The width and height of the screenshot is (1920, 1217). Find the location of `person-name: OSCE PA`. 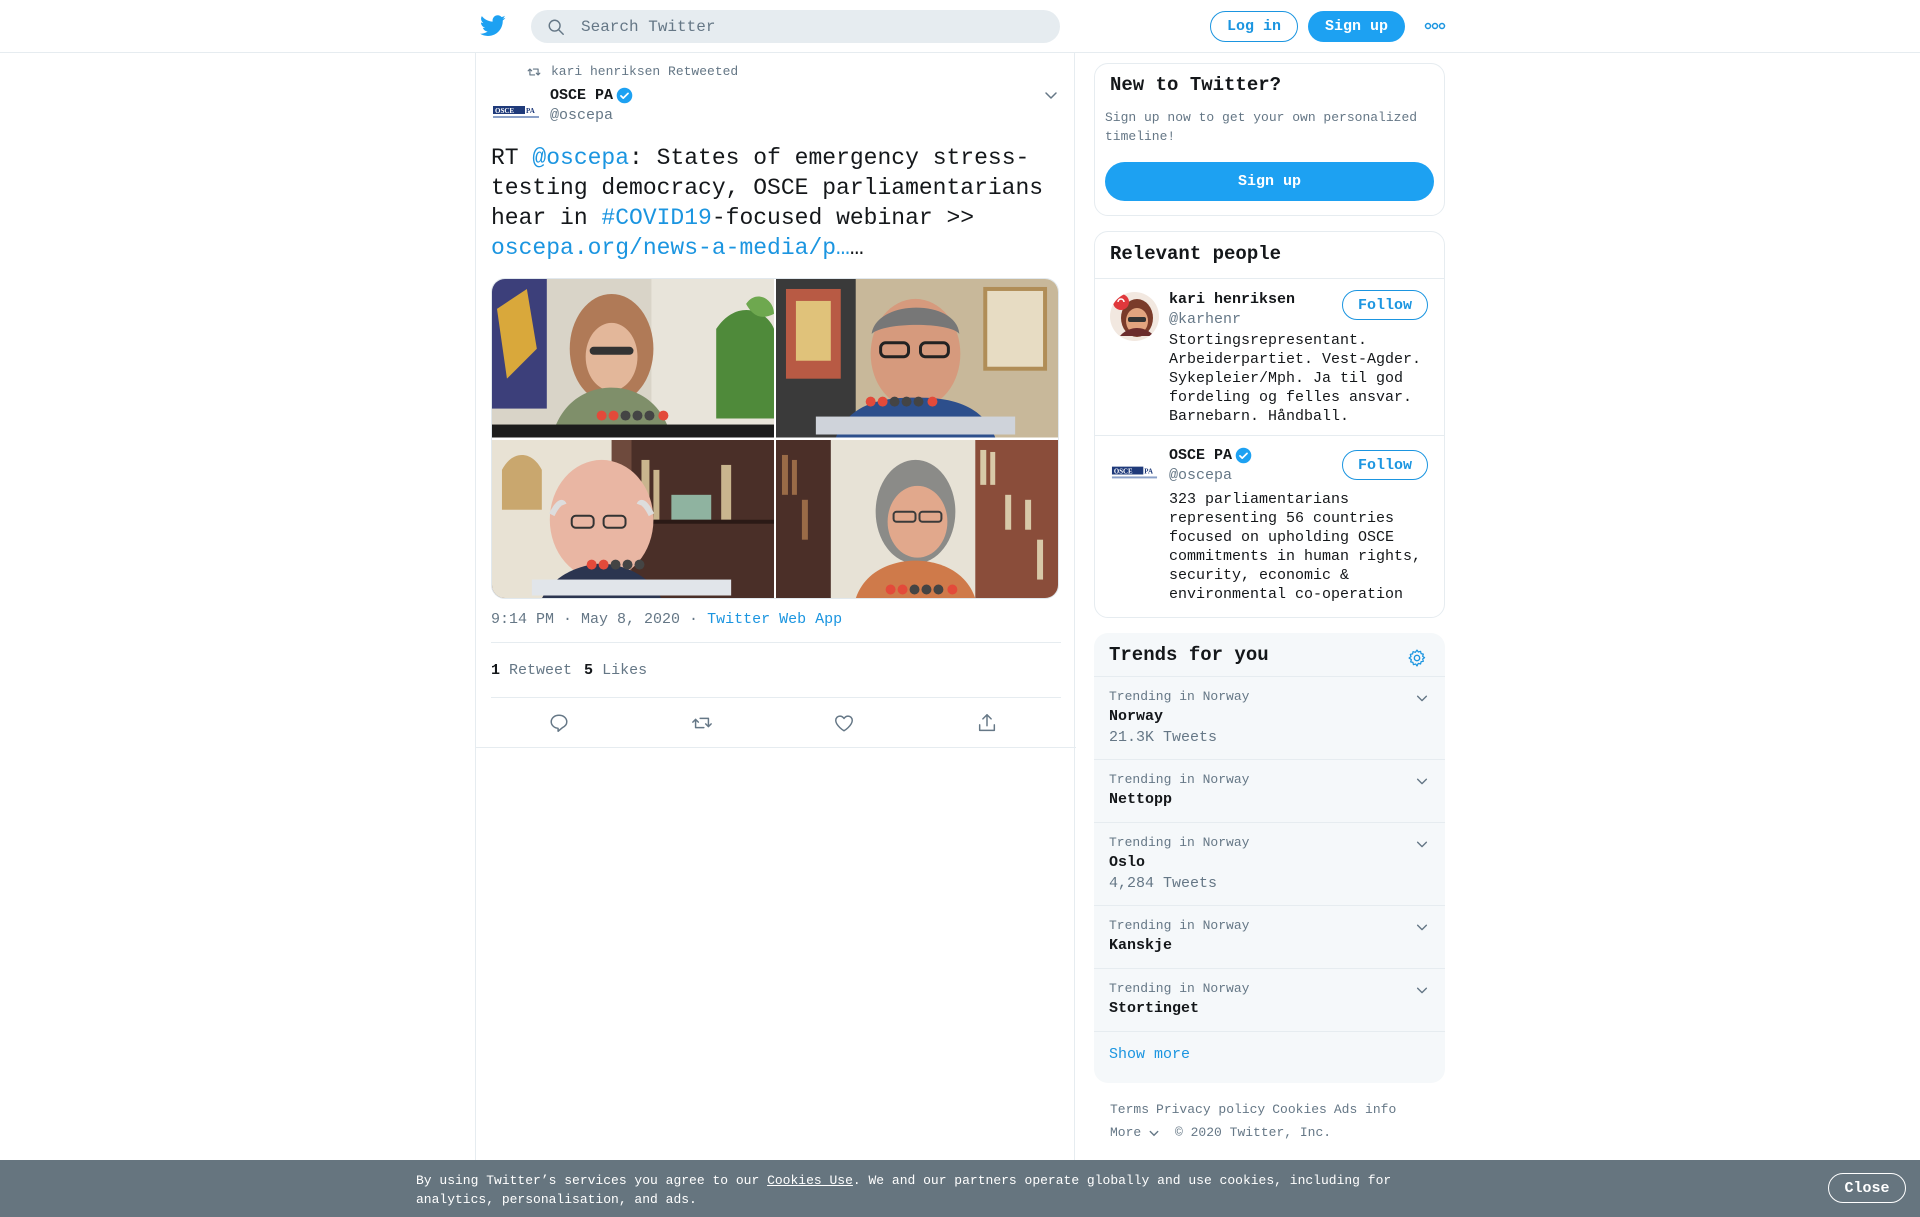

person-name: OSCE PA is located at coordinates (1210, 455).